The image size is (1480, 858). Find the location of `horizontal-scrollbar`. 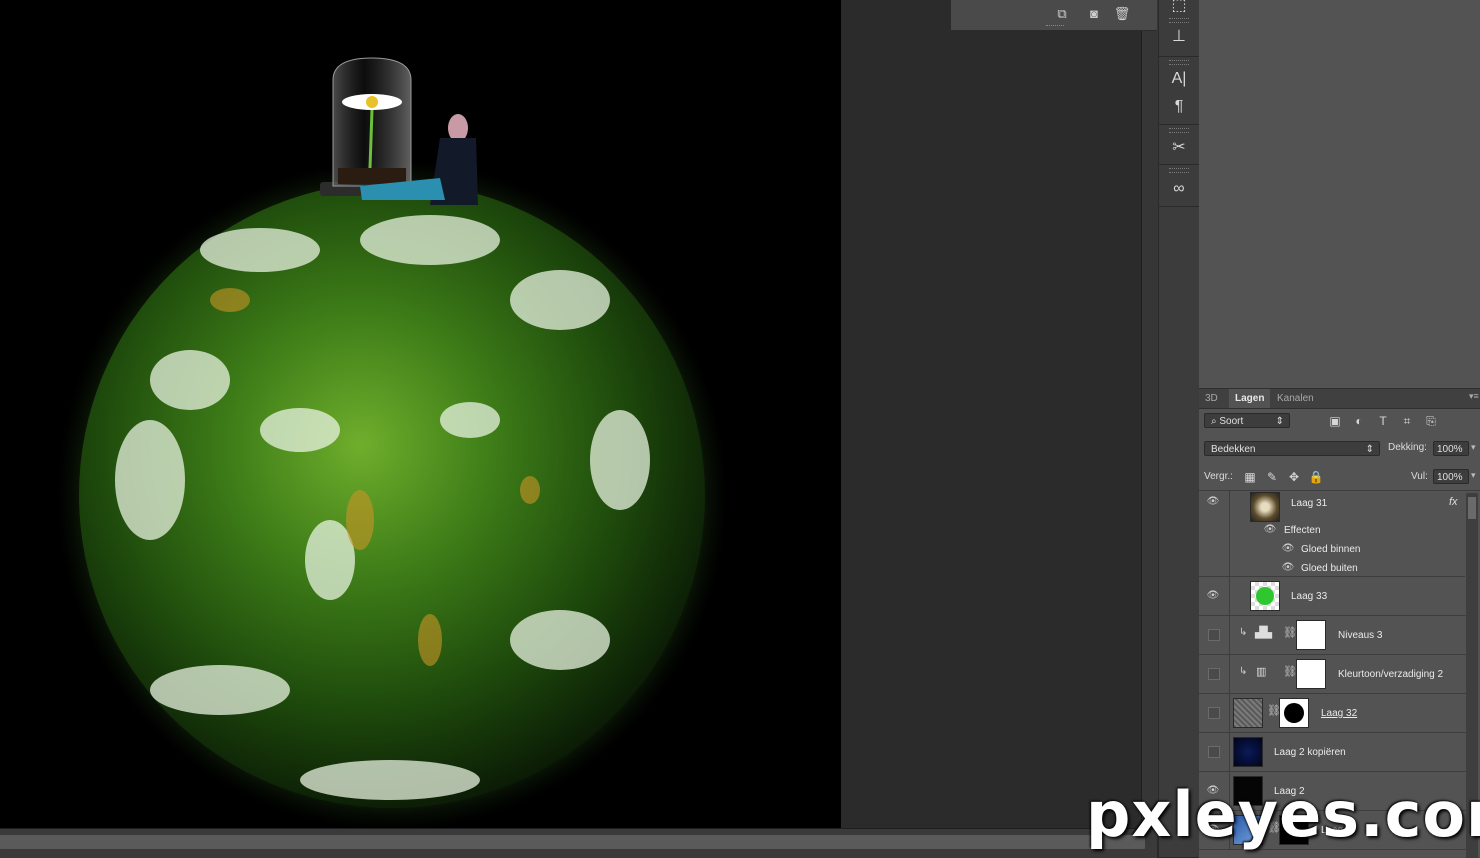

horizontal-scrollbar is located at coordinates (578, 843).